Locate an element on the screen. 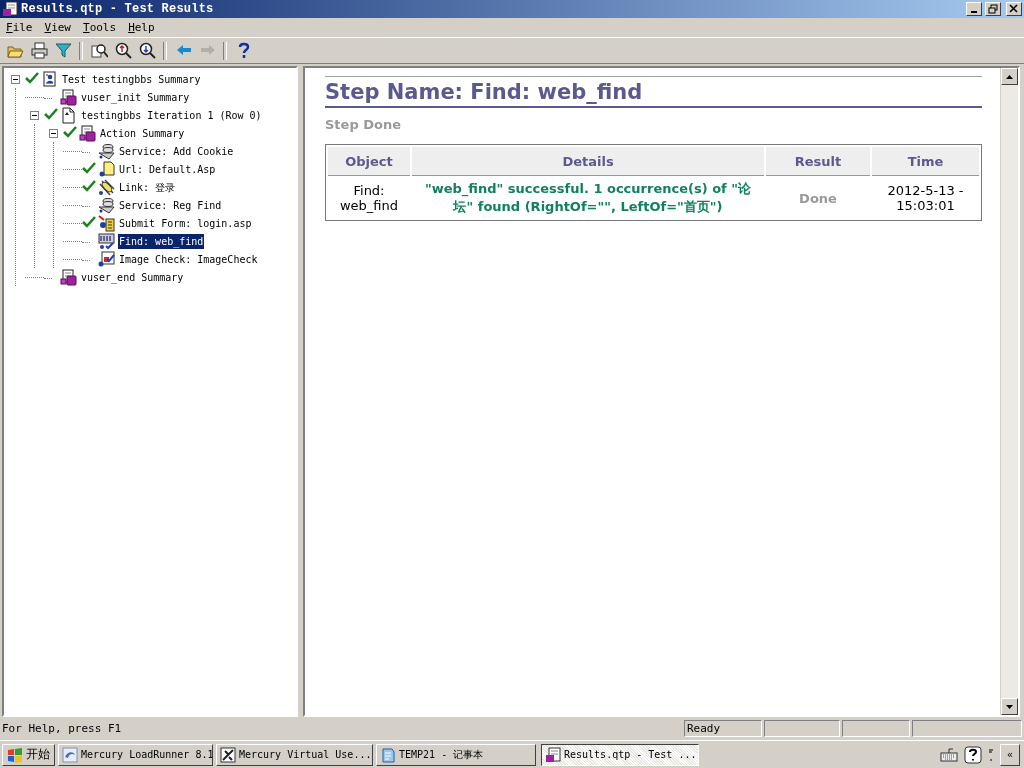 The image size is (1024, 768). status-panel: Ready is located at coordinates (723, 728).